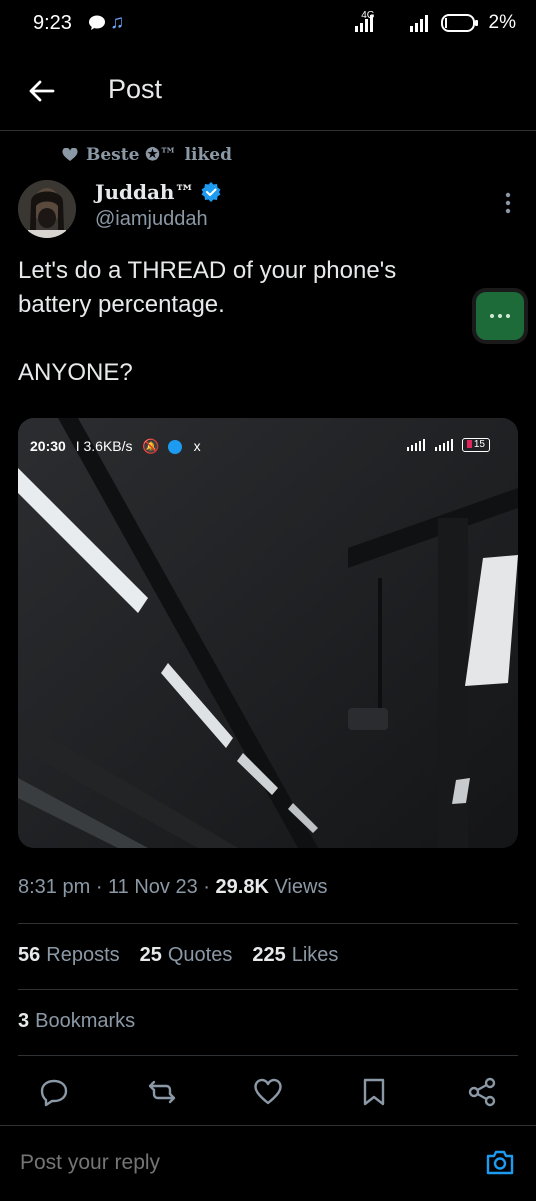 The height and width of the screenshot is (1201, 536). I want to click on engagement-stats: 56 Reposts 25 Quotes 225 Likes, so click(178, 955).